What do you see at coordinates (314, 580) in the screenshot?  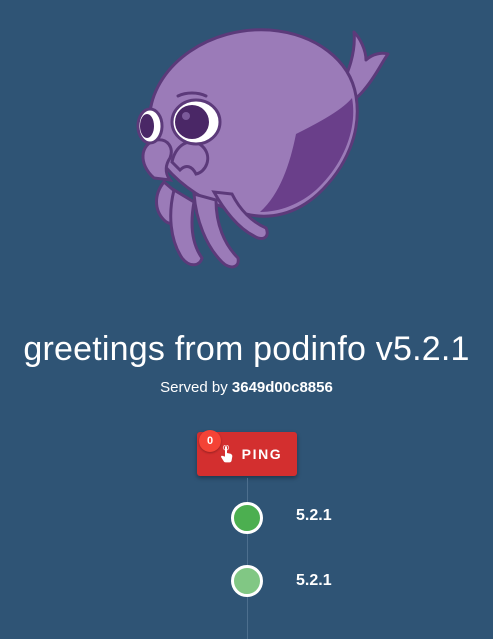 I see `timeline-label-2: 5.2.1` at bounding box center [314, 580].